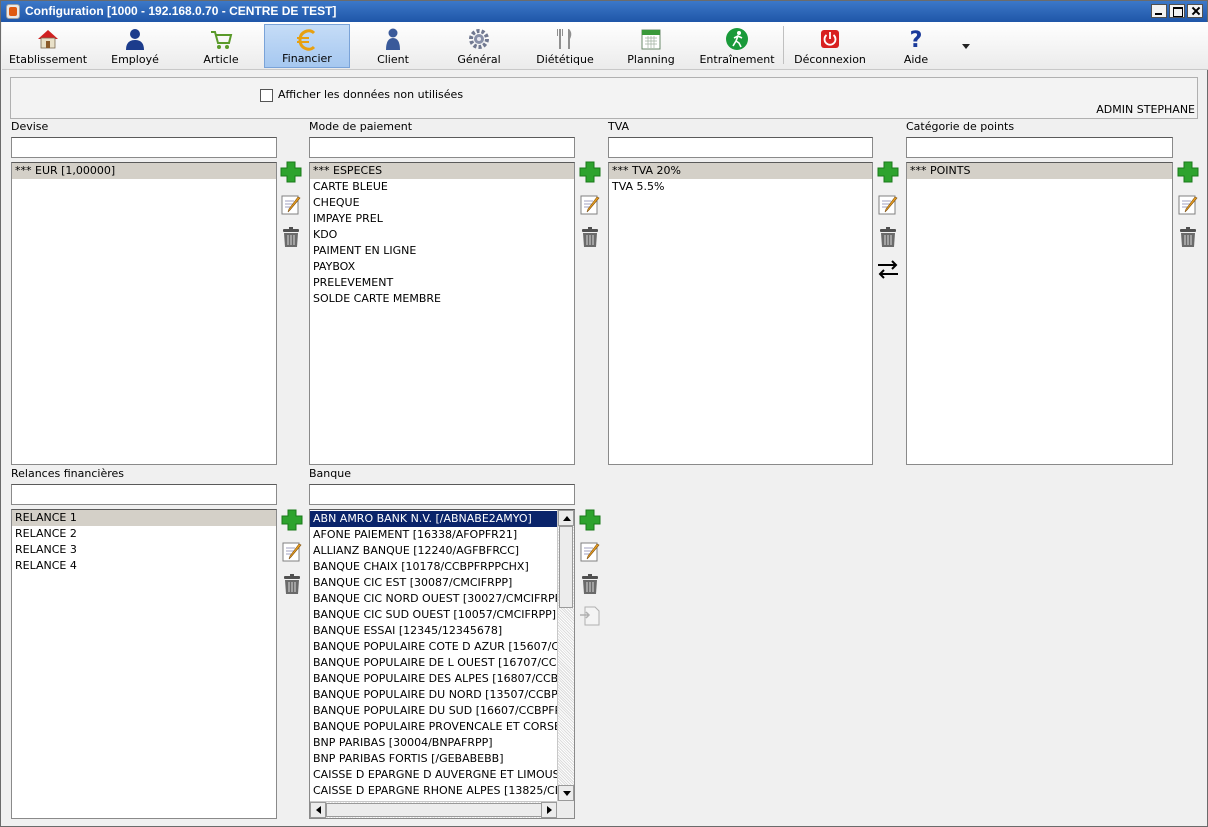 The width and height of the screenshot is (1208, 827). What do you see at coordinates (442, 494) in the screenshot?
I see `banque-search-input` at bounding box center [442, 494].